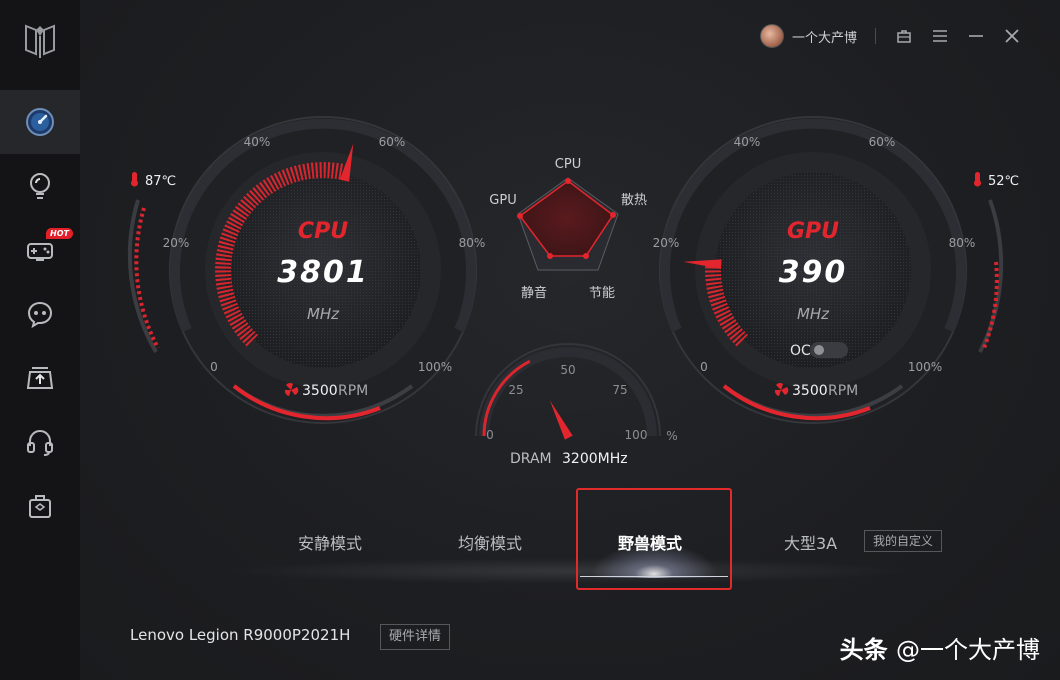  Describe the element at coordinates (323, 272) in the screenshot. I see `cpu-frequency-value: 3801` at that location.